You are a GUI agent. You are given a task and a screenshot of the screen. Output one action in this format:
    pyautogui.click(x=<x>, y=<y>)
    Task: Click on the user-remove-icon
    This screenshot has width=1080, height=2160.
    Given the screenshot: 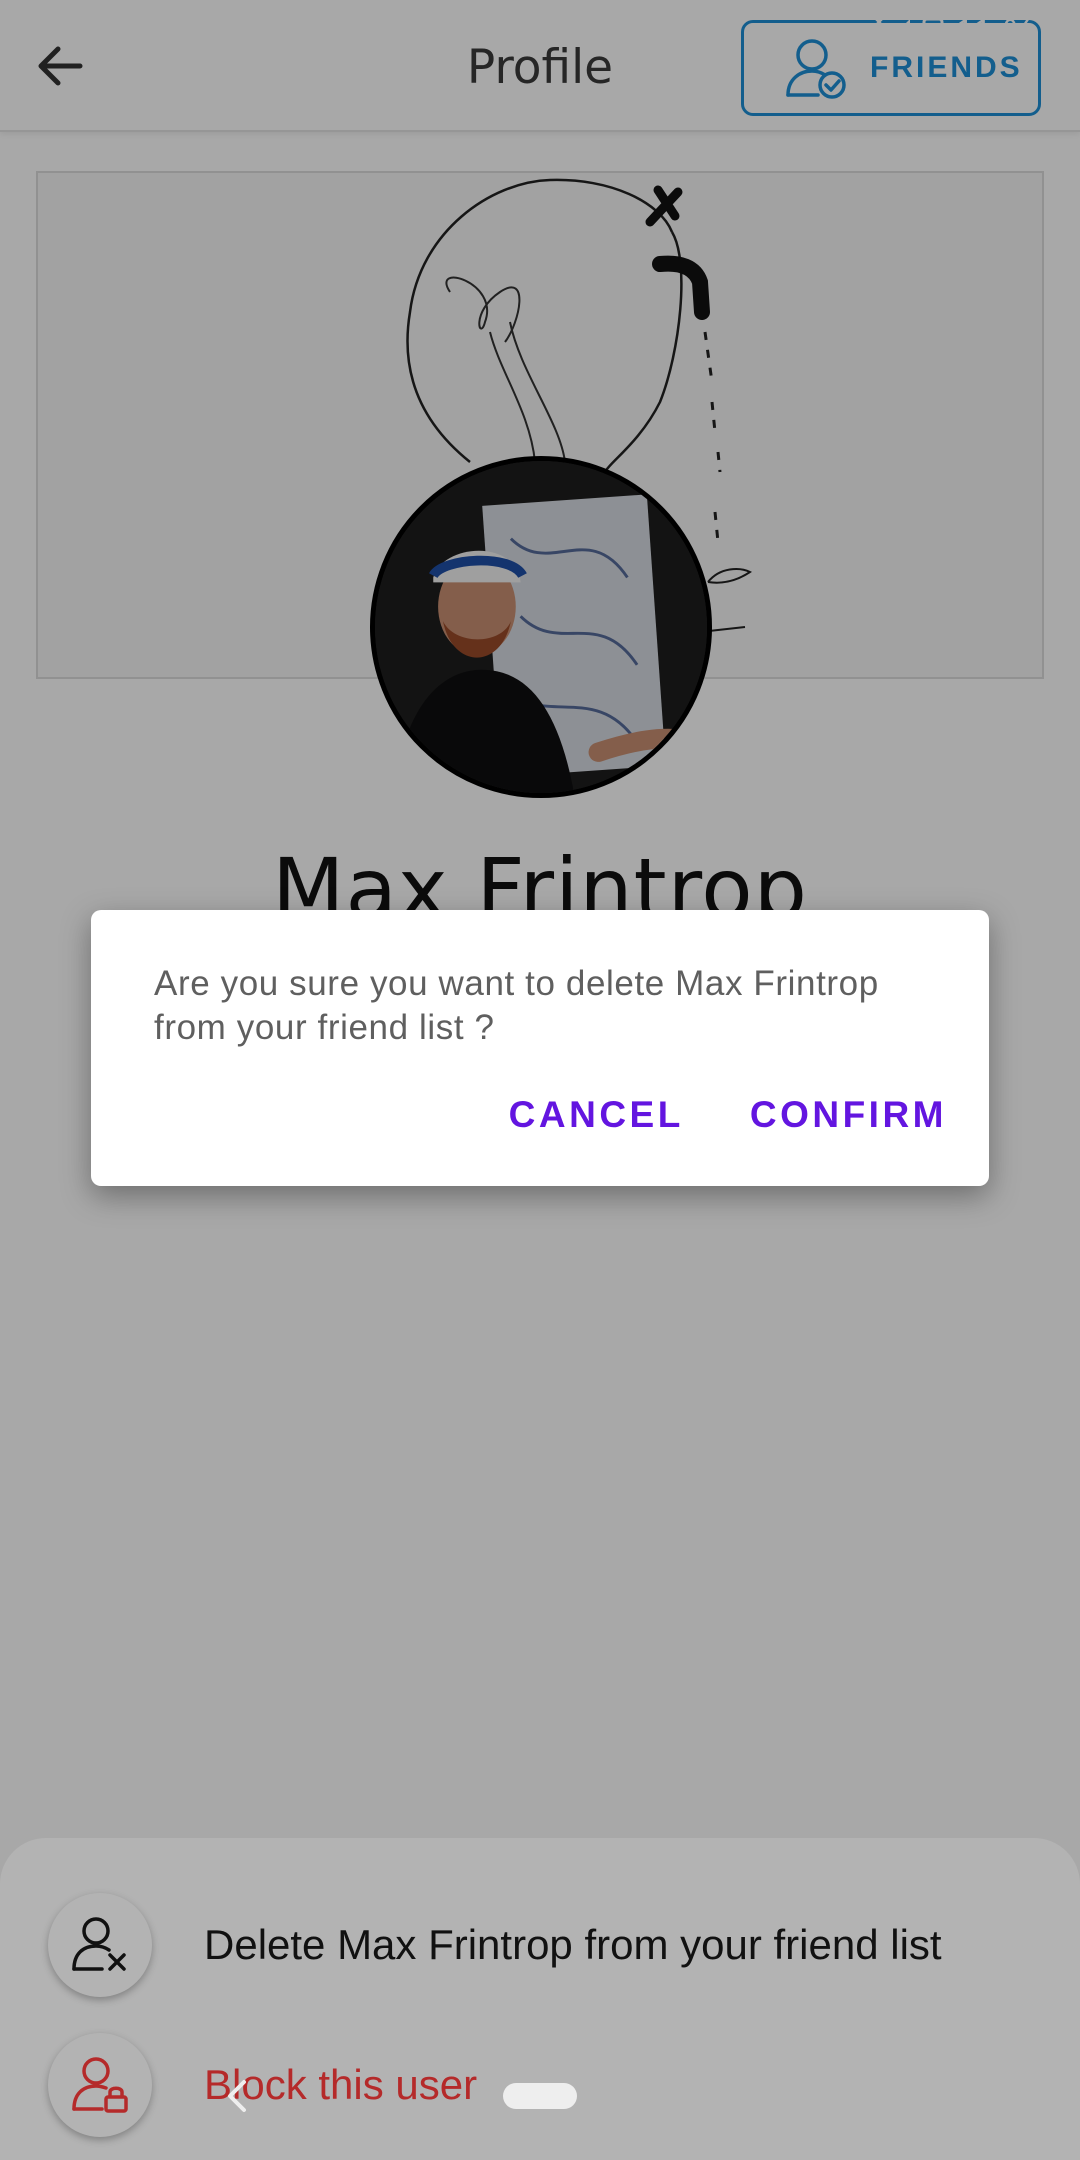 What is the action you would take?
    pyautogui.click(x=99, y=1944)
    